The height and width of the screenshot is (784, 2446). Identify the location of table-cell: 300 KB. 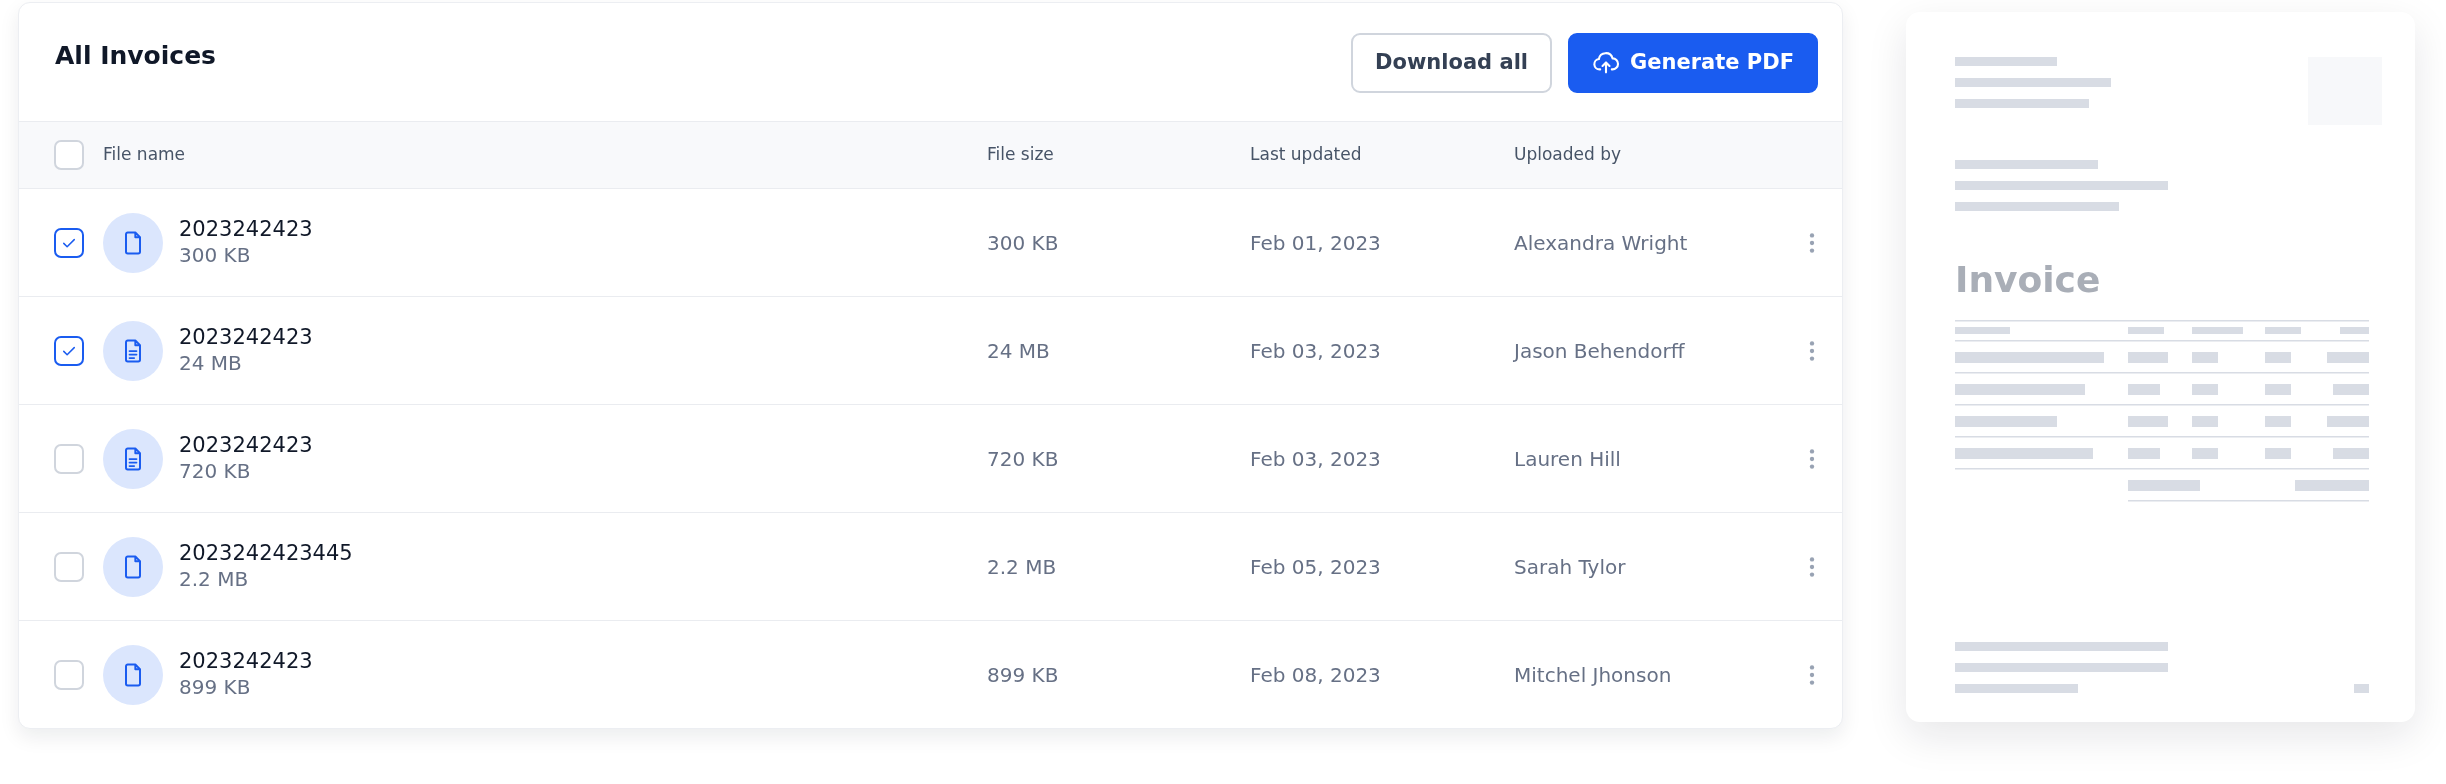
(1023, 242).